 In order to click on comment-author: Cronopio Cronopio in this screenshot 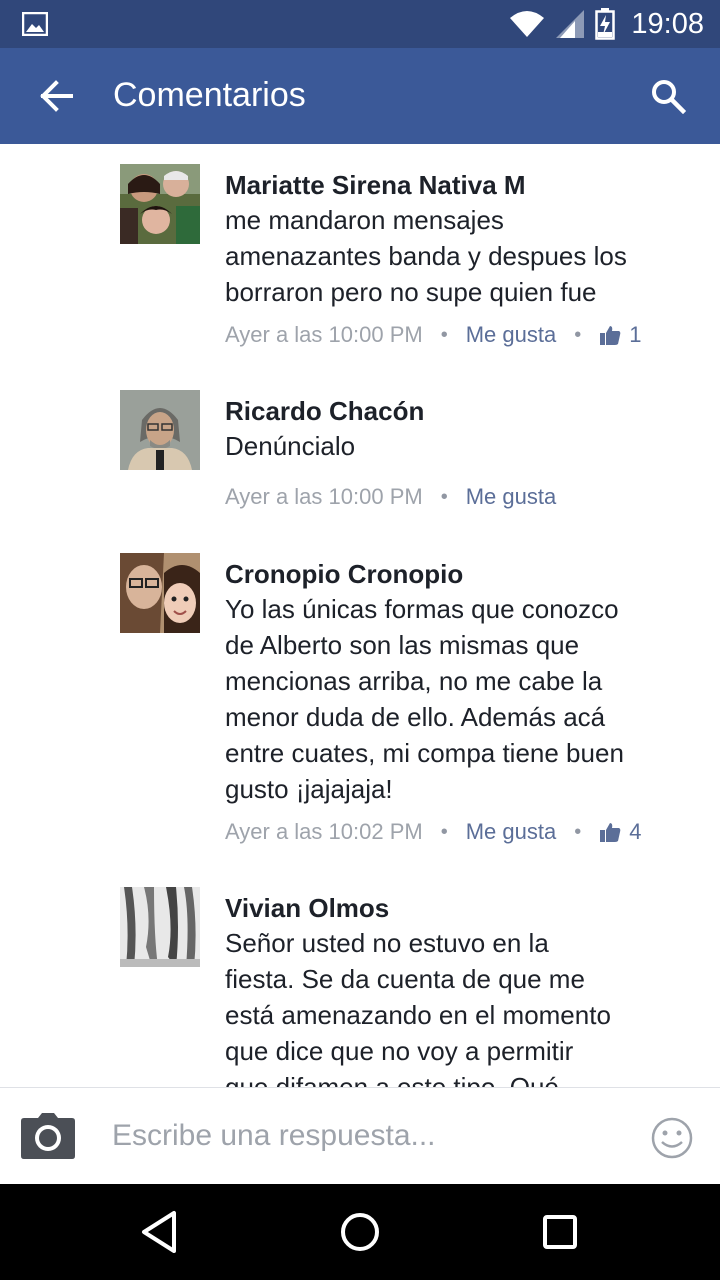, I will do `click(460, 574)`.